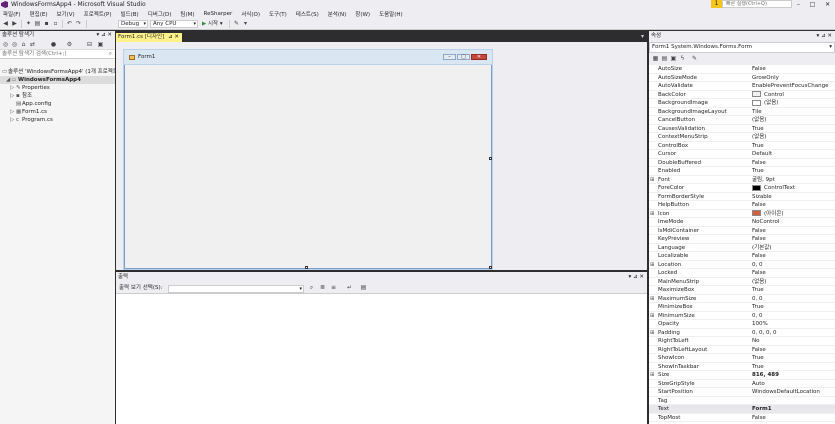 The width and height of the screenshot is (835, 424). What do you see at coordinates (742, 78) in the screenshot?
I see `property-row: AutoSizeMode GrowOnly` at bounding box center [742, 78].